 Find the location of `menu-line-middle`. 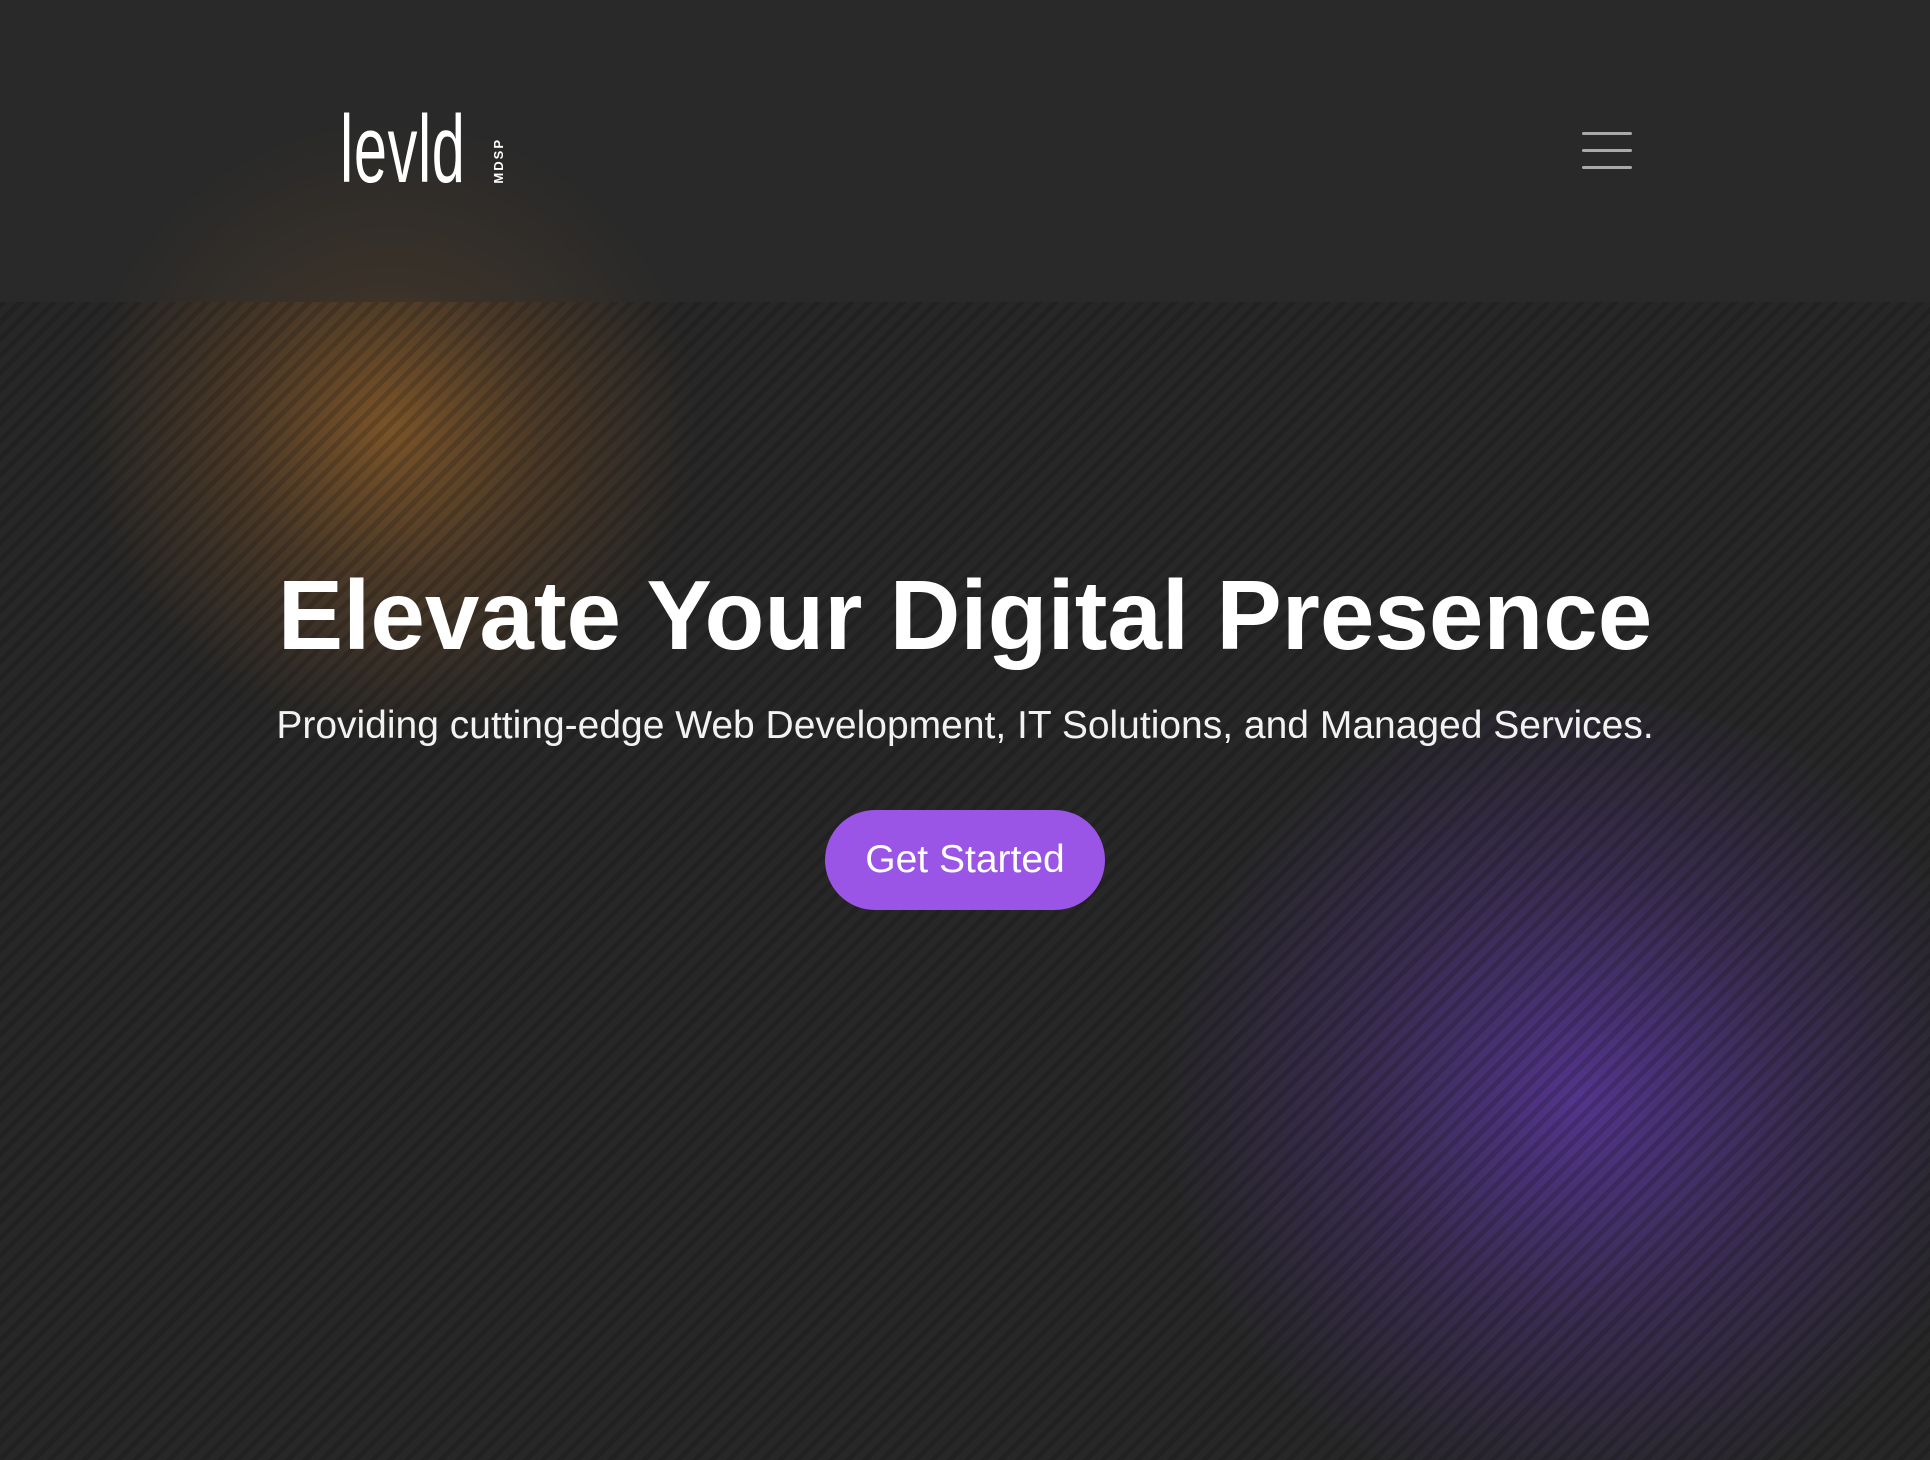

menu-line-middle is located at coordinates (1607, 150).